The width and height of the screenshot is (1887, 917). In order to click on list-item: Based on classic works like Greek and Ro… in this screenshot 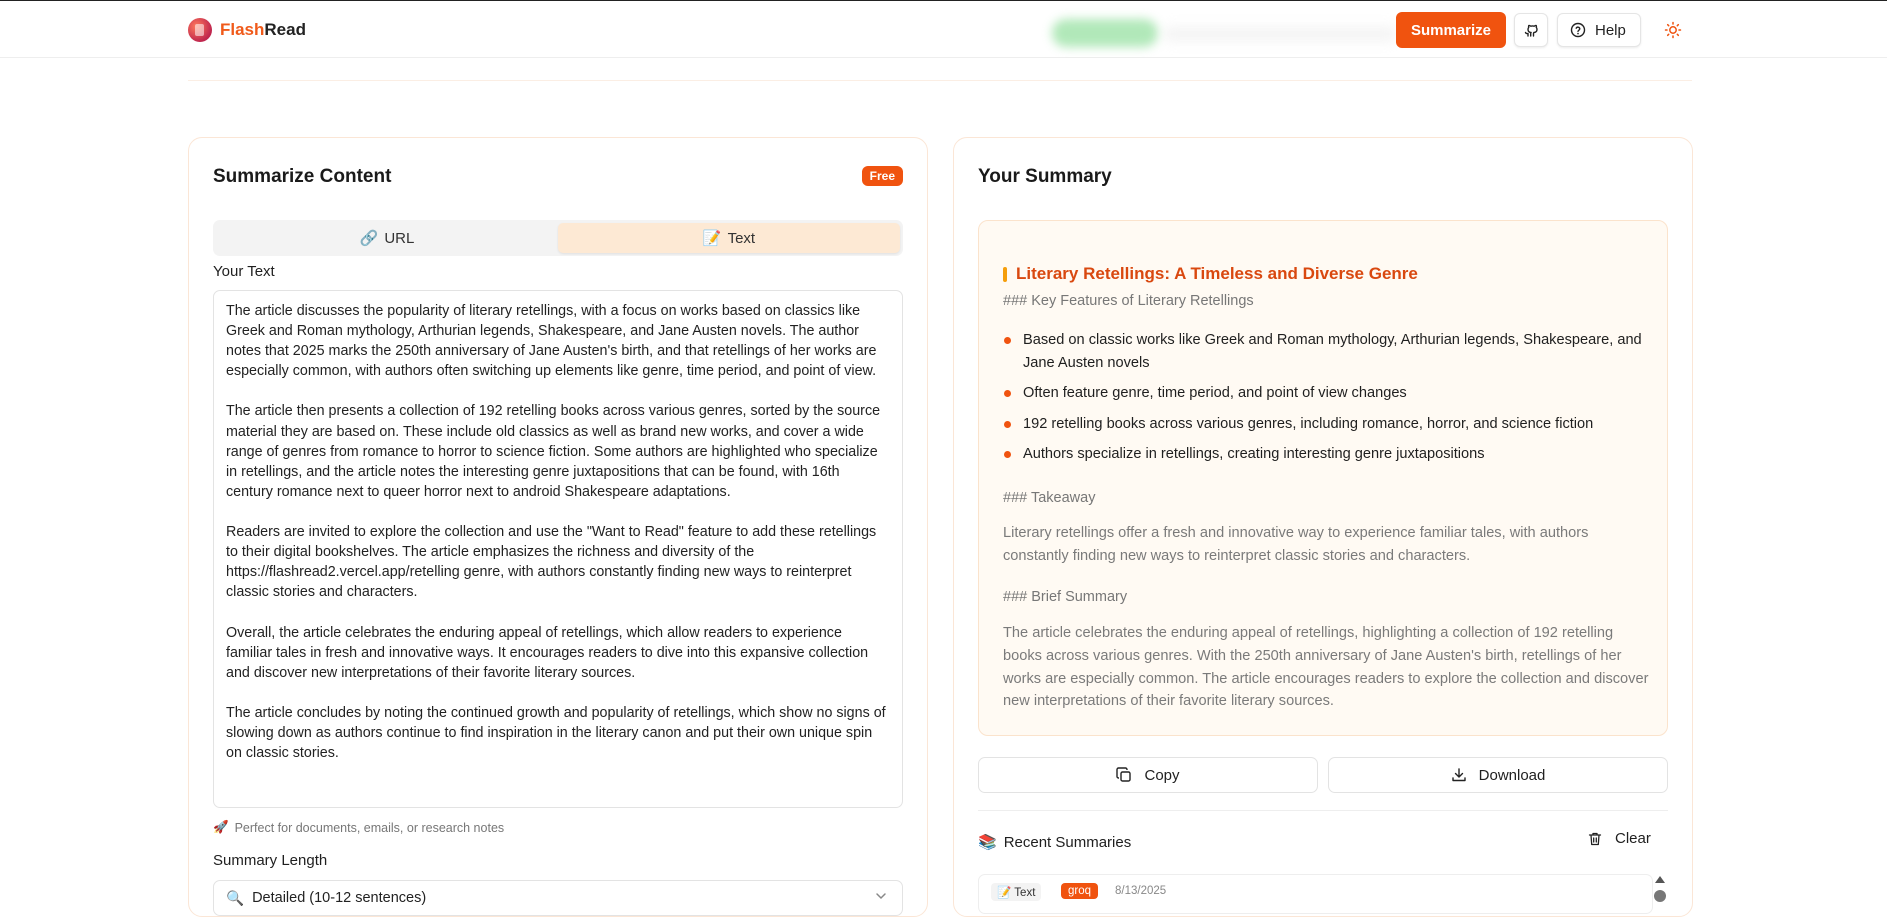, I will do `click(1323, 351)`.